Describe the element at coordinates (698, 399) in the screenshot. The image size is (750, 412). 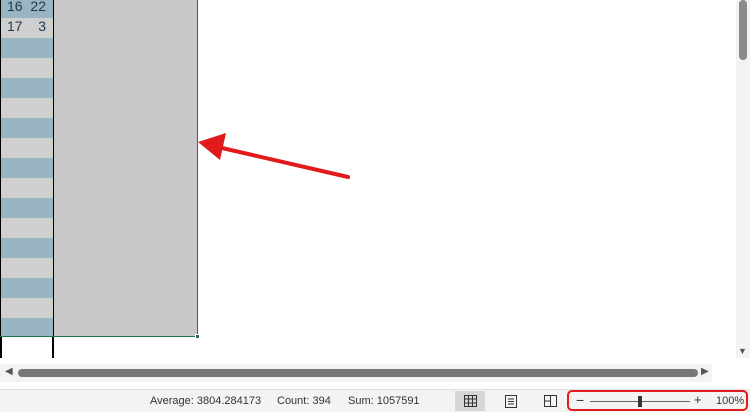
I see `zoom-in-icon: +` at that location.